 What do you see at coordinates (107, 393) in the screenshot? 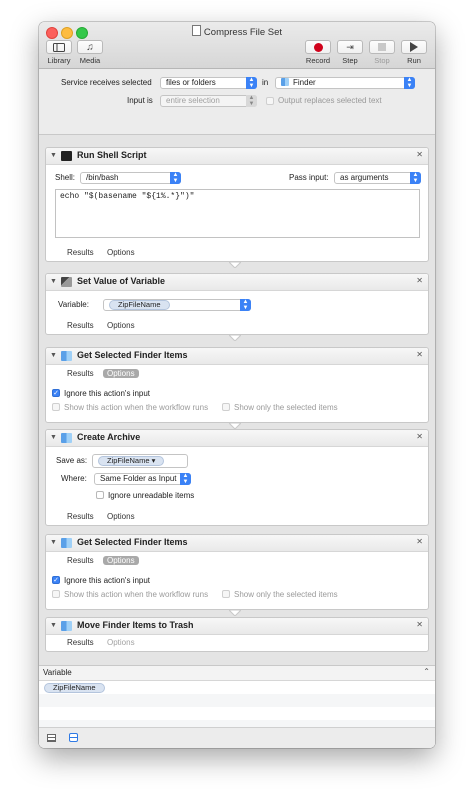
I see `ignore-input-label: Ignore this action's input` at bounding box center [107, 393].